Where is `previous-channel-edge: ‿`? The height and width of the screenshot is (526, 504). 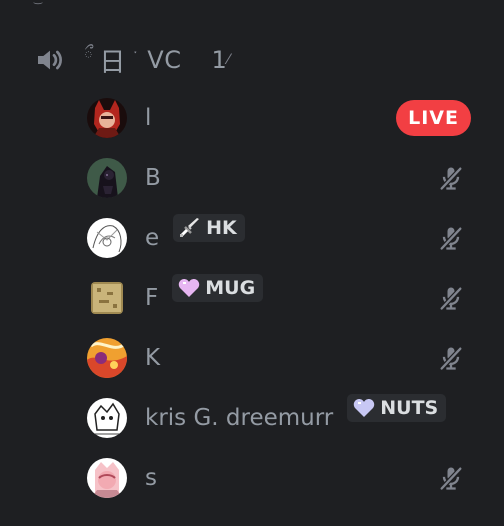 previous-channel-edge: ‿ is located at coordinates (41, 2).